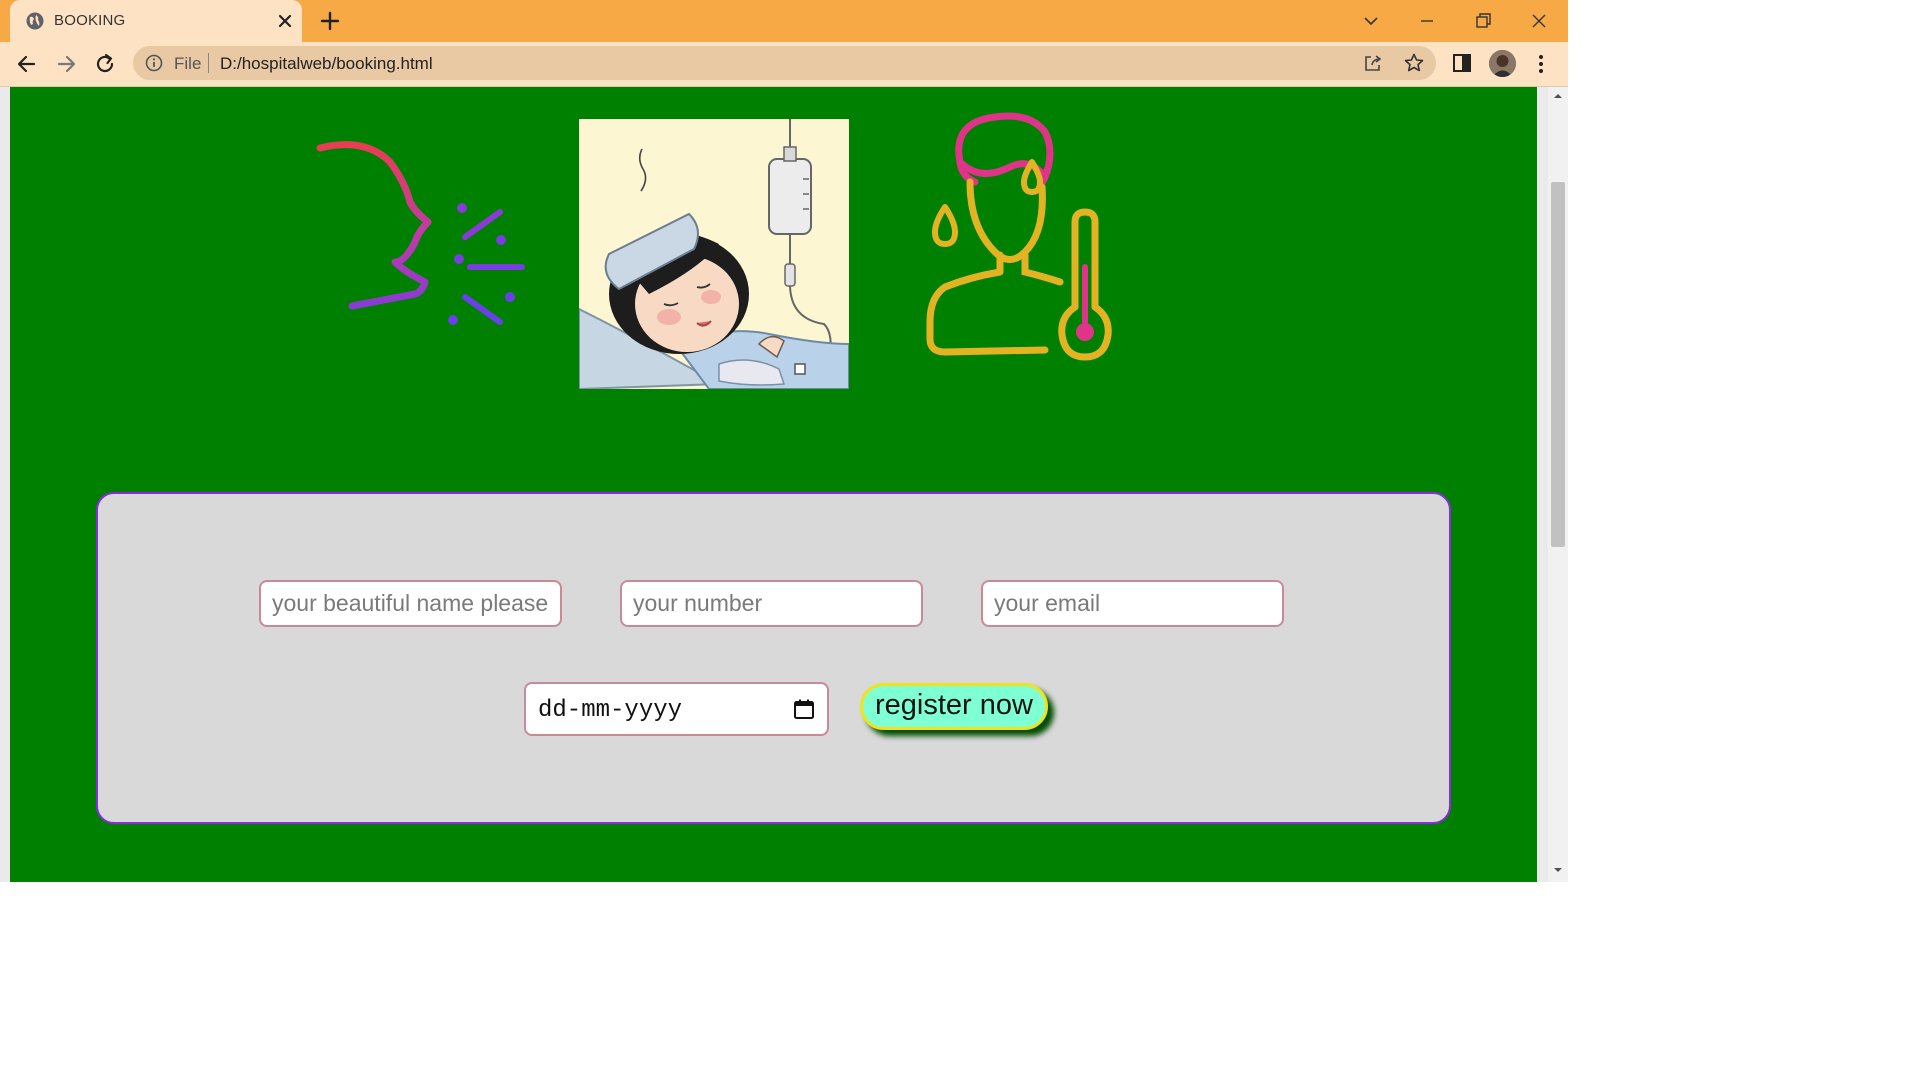 The width and height of the screenshot is (1920, 1080). What do you see at coordinates (208, 63) in the screenshot?
I see `omnibox-divider` at bounding box center [208, 63].